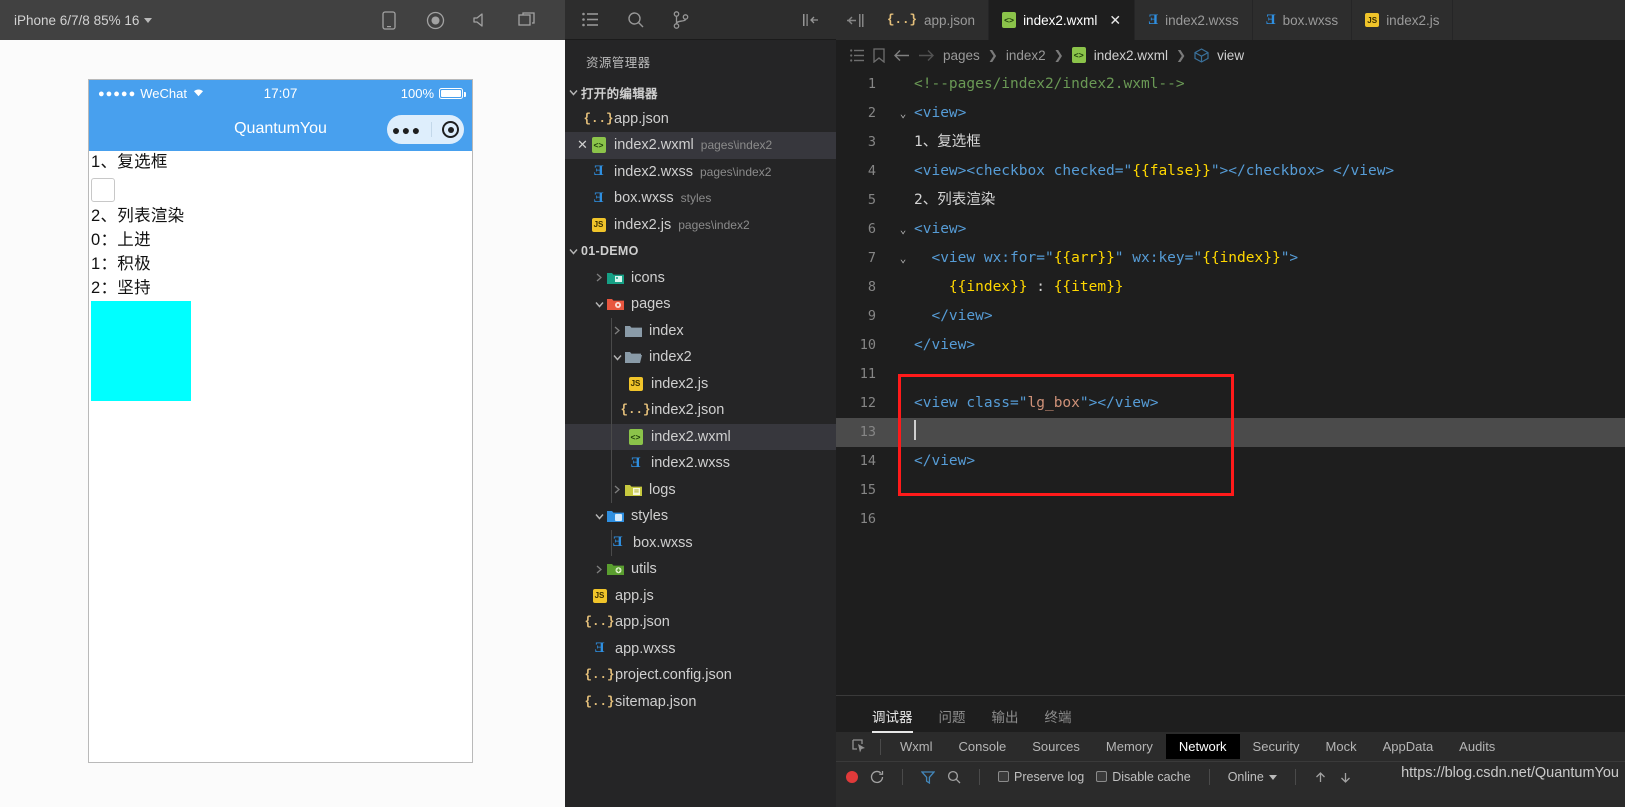 This screenshot has width=1625, height=807. I want to click on open-editor-index2-js: JS index2.js pages\index2, so click(700, 225).